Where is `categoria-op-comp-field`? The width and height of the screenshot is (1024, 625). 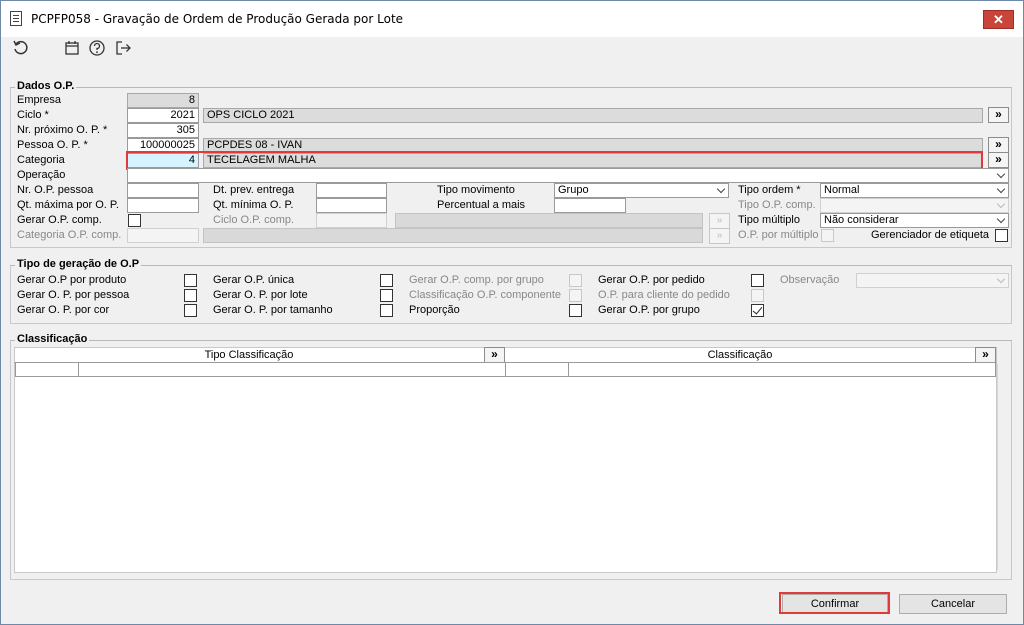
categoria-op-comp-field is located at coordinates (163, 235).